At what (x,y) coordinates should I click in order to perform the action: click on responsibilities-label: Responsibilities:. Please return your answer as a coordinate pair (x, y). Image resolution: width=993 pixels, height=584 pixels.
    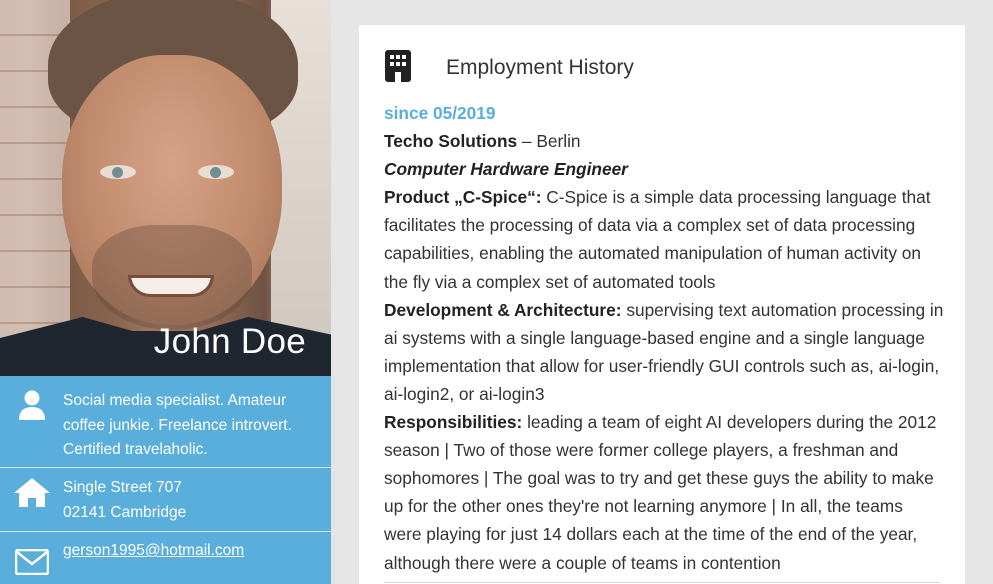
    Looking at the image, I should click on (453, 422).